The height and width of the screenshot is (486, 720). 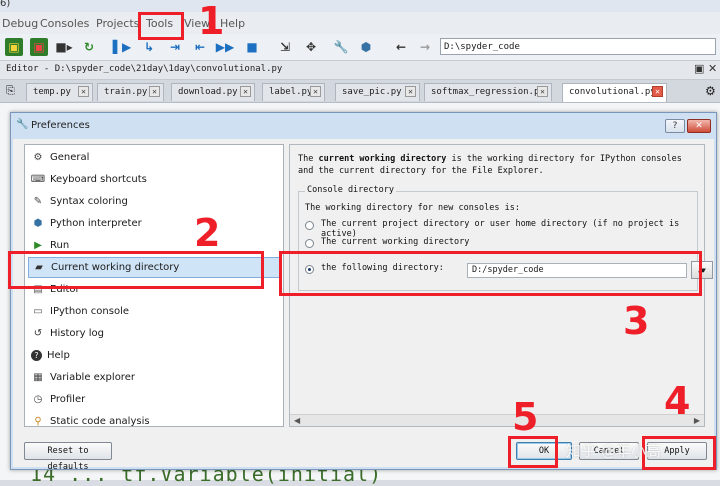 I want to click on sidebar-item-label: Static code analysis, so click(x=100, y=421).